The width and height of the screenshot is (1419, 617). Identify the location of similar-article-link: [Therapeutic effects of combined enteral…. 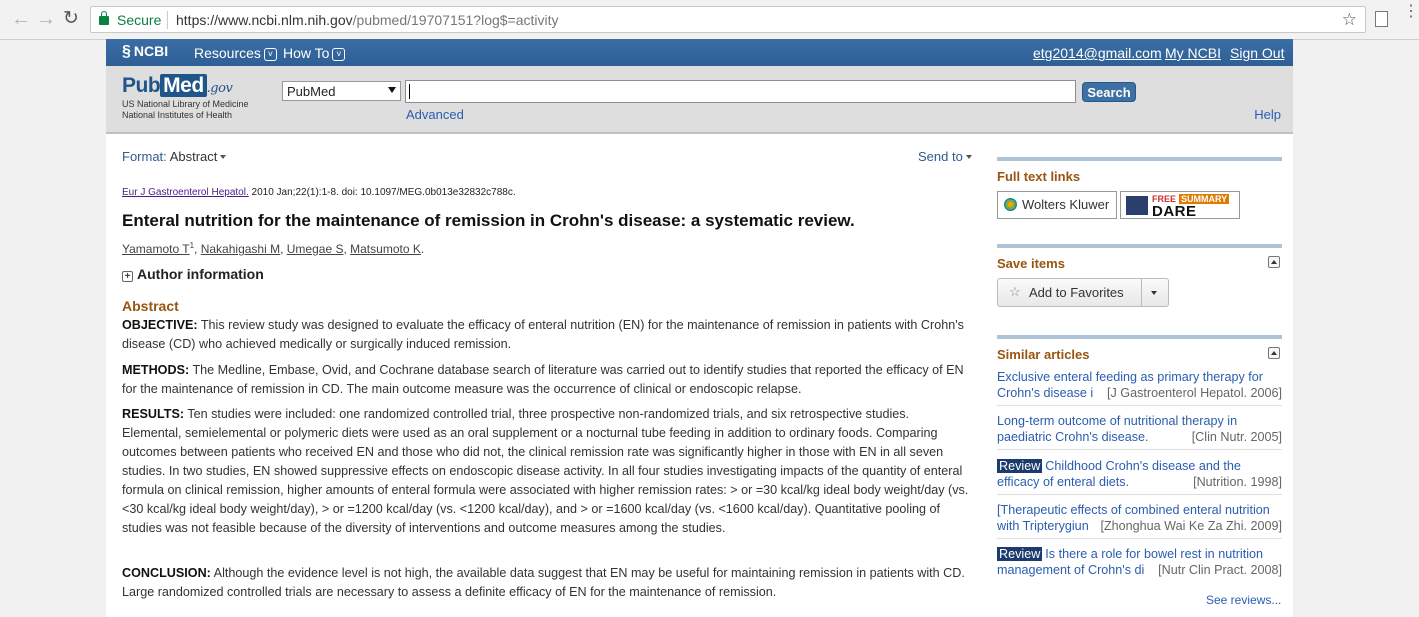
(1139, 518).